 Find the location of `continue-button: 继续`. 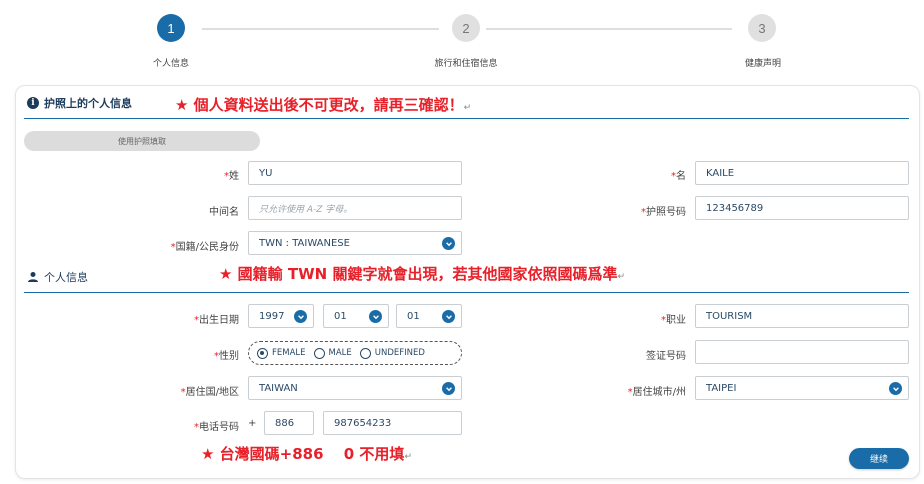

continue-button: 继续 is located at coordinates (879, 458).